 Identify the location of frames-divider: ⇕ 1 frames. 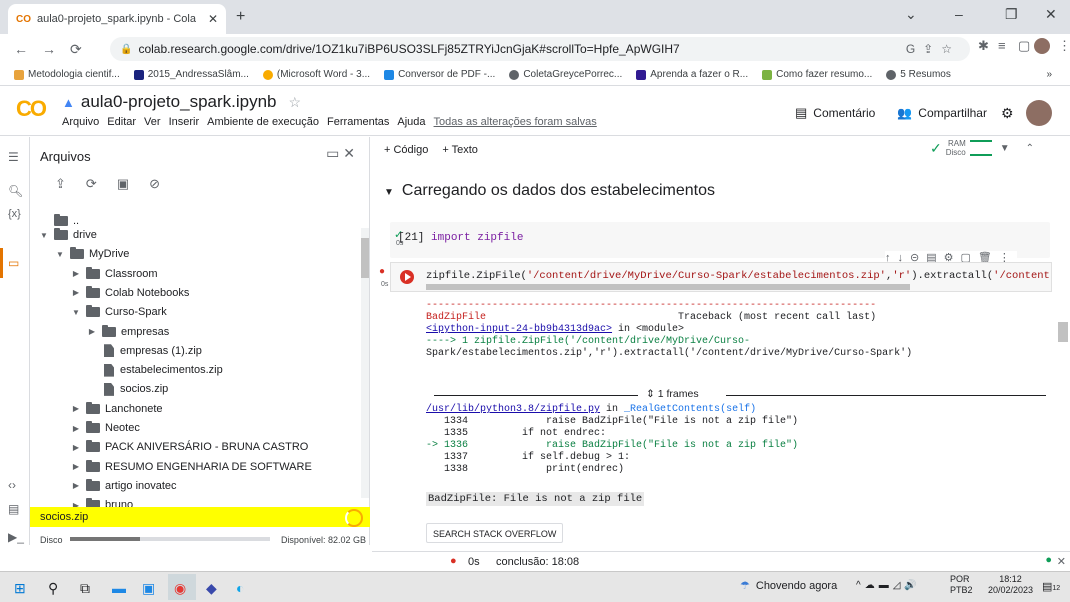
(738, 395).